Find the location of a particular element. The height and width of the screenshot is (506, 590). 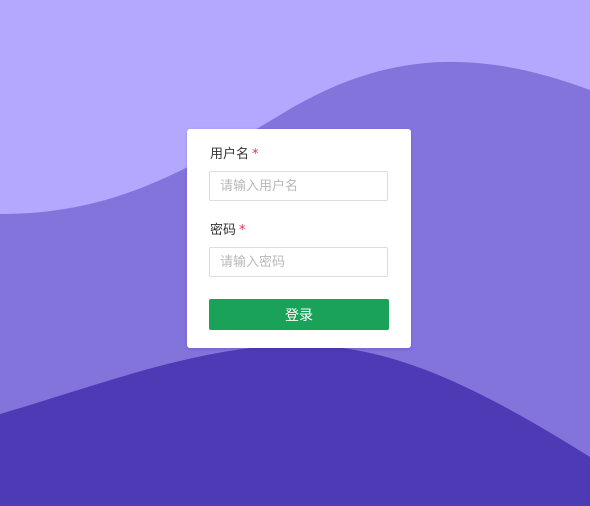

password-required-marker: * is located at coordinates (242, 230).